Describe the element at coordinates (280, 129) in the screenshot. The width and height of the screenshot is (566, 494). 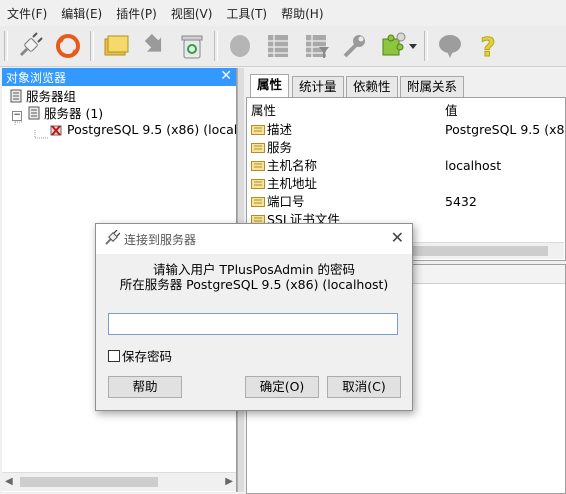
I see `property-name: 描述` at that location.